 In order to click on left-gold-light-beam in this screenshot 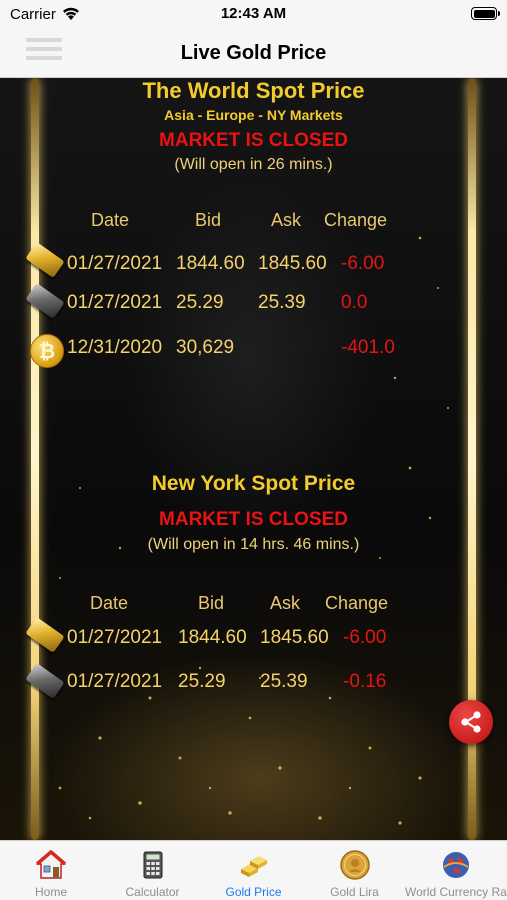, I will do `click(35, 459)`.